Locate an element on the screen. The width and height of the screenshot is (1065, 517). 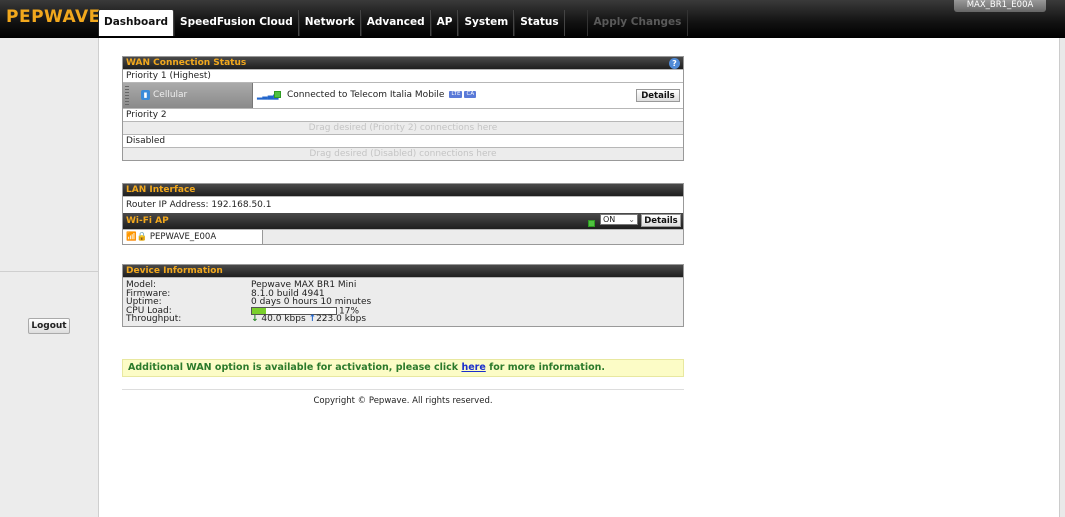
footer-divider is located at coordinates (403, 389).